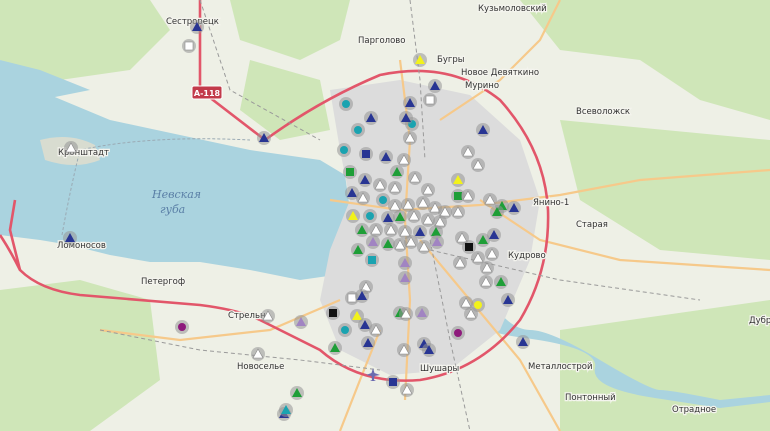 This screenshot has width=770, height=431. Describe the element at coordinates (694, 410) in the screenshot. I see `label-otradnoe: Отрадное` at that location.